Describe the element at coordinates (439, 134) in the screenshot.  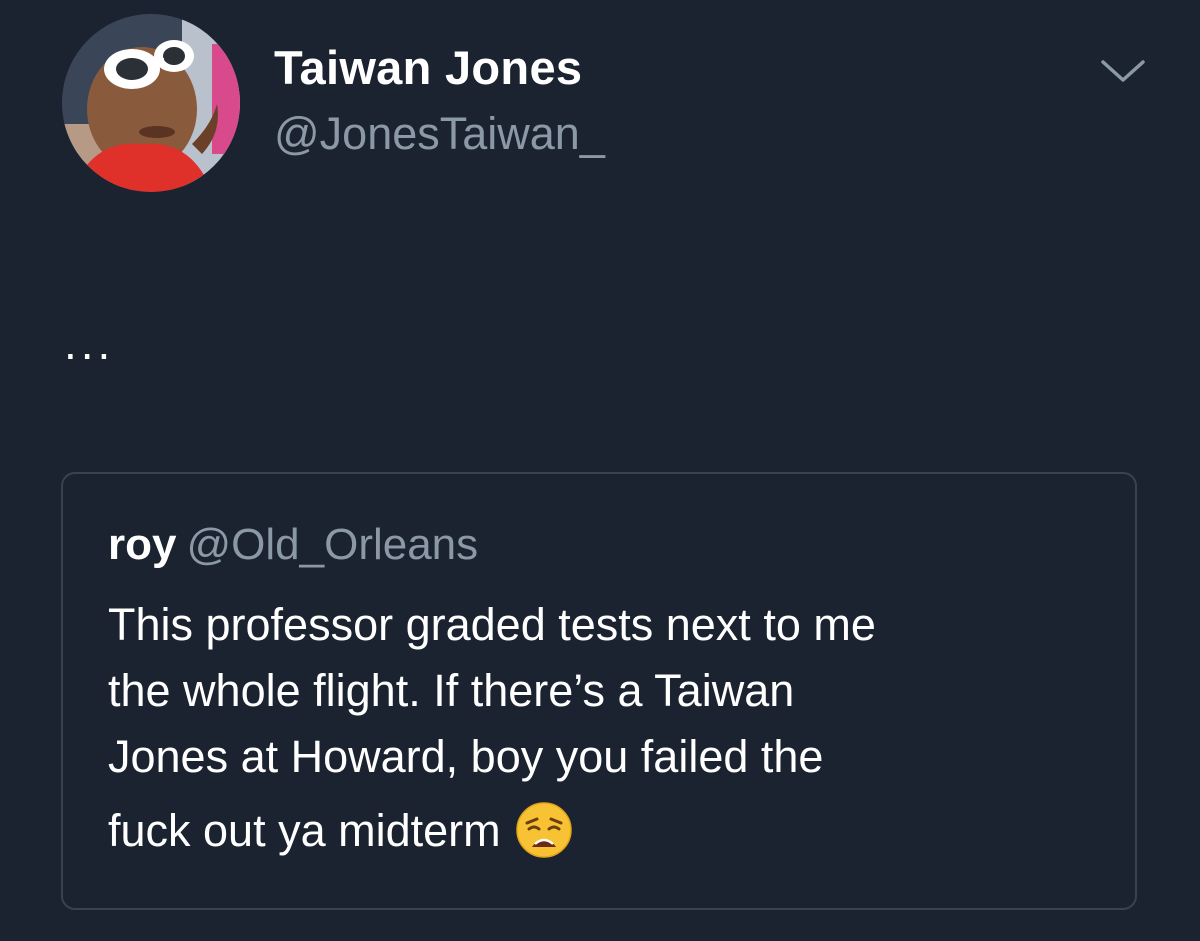
I see `author-handle: @JonesTaiwan_` at that location.